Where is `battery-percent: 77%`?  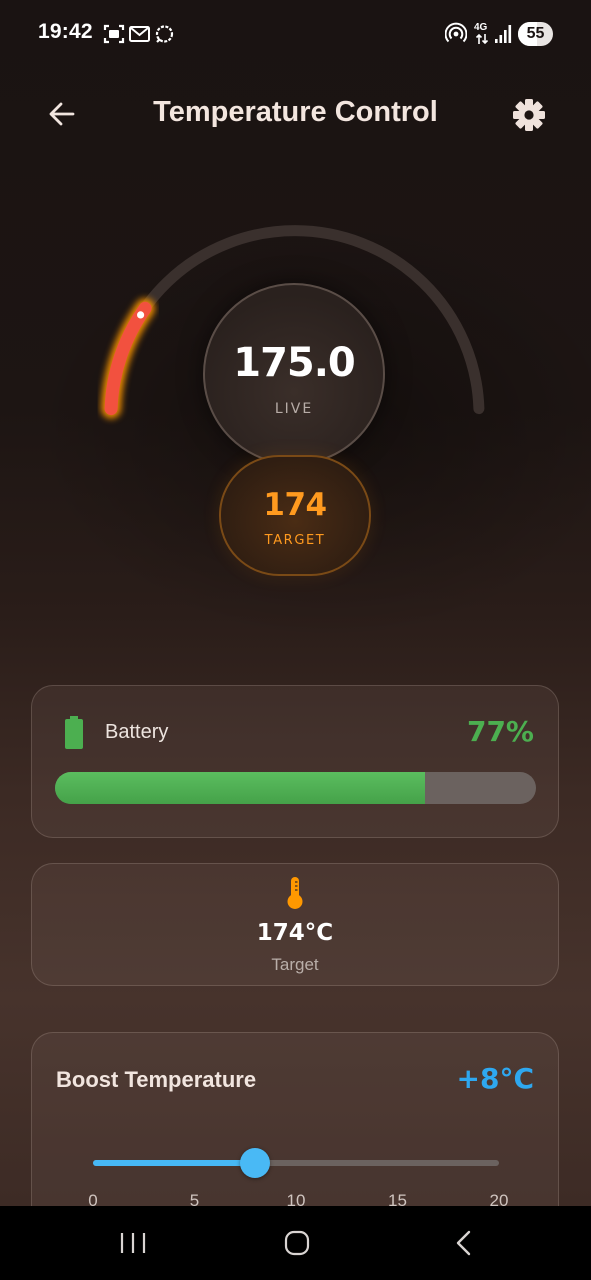 battery-percent: 77% is located at coordinates (500, 731).